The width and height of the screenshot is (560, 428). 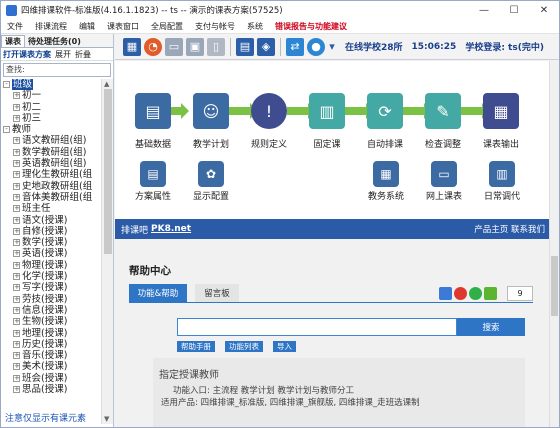 I want to click on tree-node: + 理化生教研组(组, so click(x=51, y=174).